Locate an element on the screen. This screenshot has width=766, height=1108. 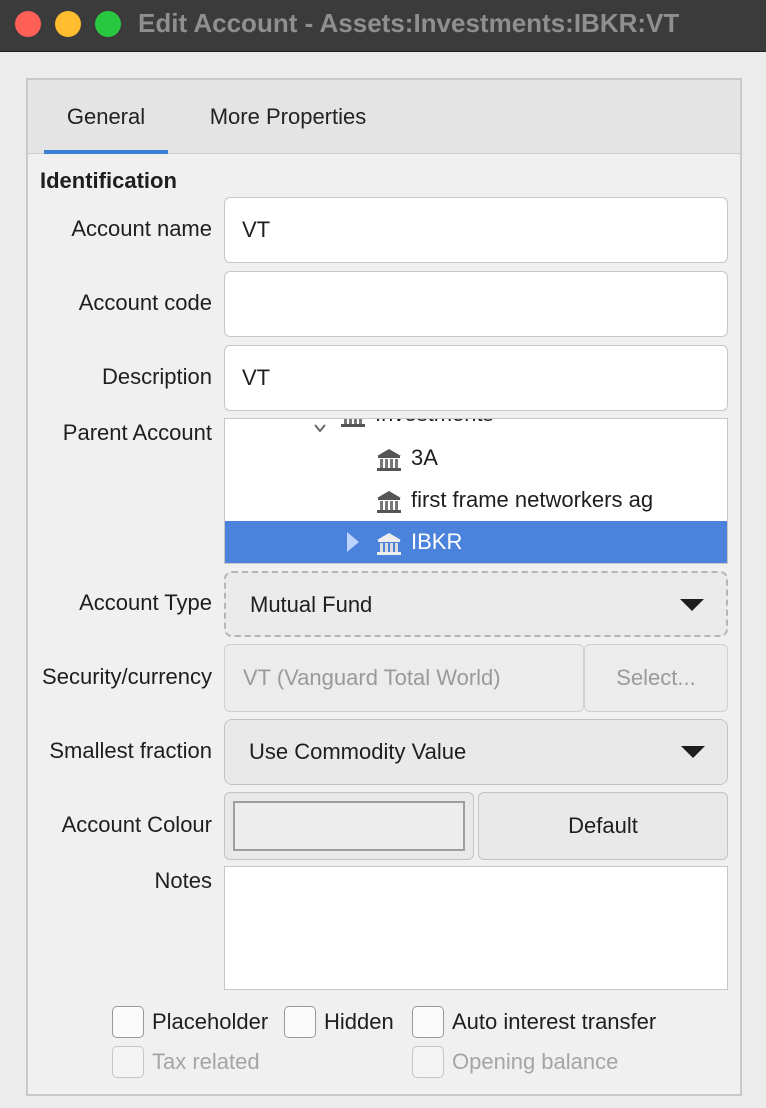
tree-row-first-frame-networkers: first frame networkers ag is located at coordinates (476, 500).